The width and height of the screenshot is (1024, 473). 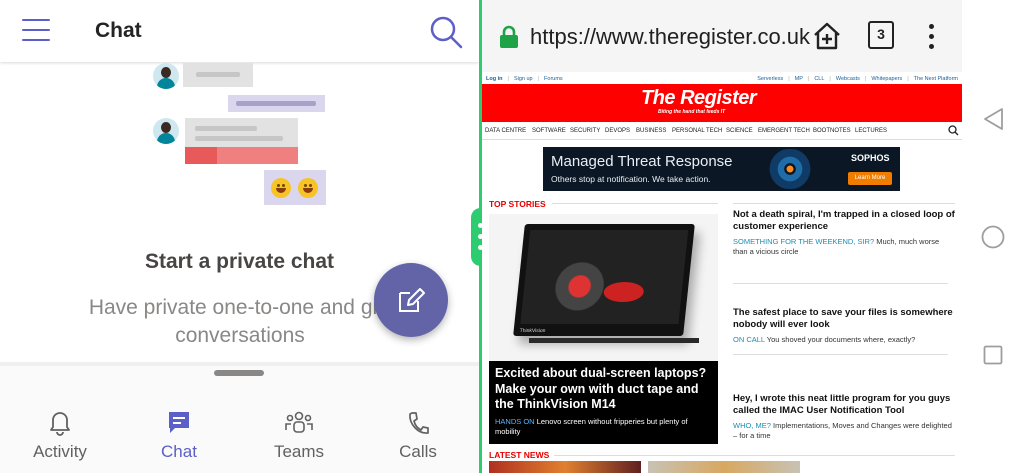 I want to click on story-kicker: ON CALL, so click(x=749, y=339).